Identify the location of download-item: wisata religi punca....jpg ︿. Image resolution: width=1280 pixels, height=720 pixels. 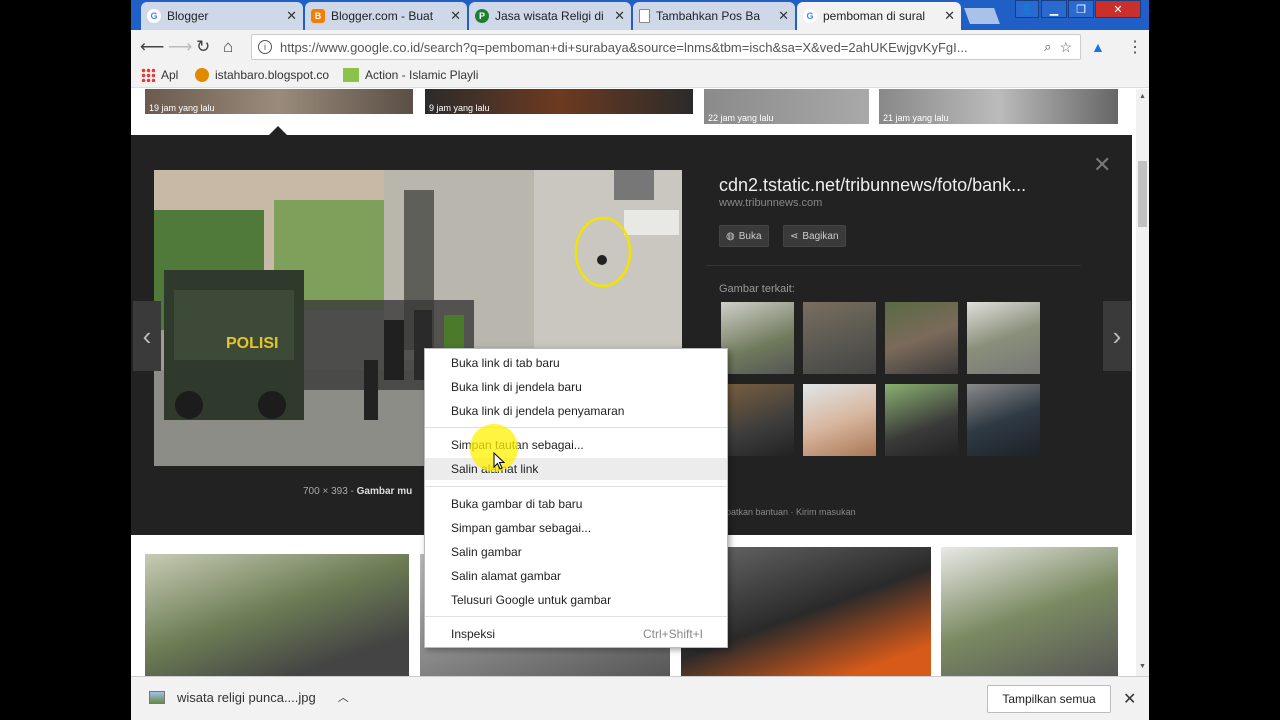
(249, 697).